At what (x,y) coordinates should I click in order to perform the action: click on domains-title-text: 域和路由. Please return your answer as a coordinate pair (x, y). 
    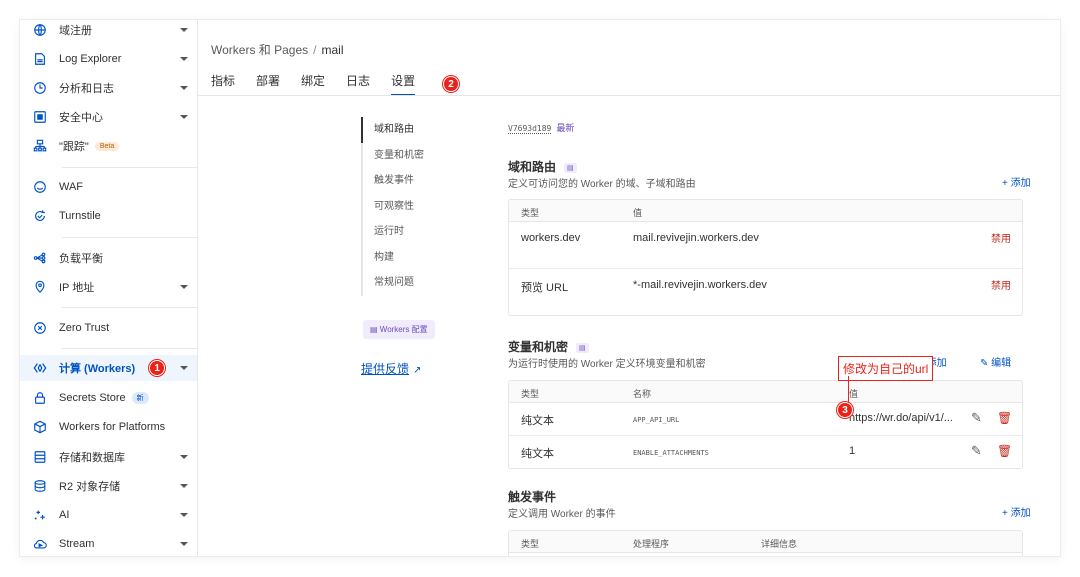
    Looking at the image, I should click on (532, 167).